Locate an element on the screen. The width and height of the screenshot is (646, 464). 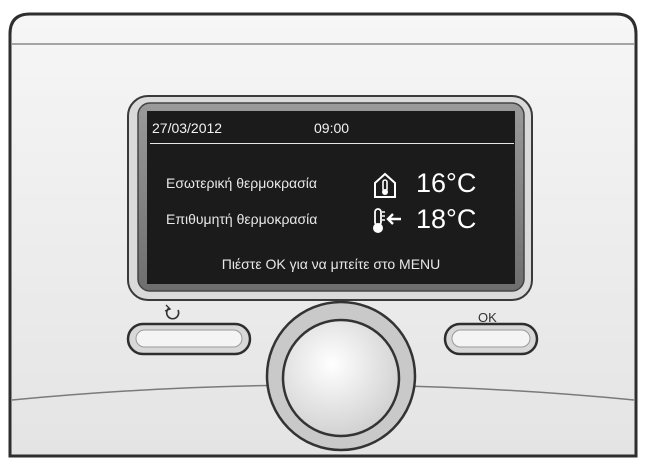
menu-instruction: Πιέστε OK για να μπείτε στο MENU is located at coordinates (331, 264).